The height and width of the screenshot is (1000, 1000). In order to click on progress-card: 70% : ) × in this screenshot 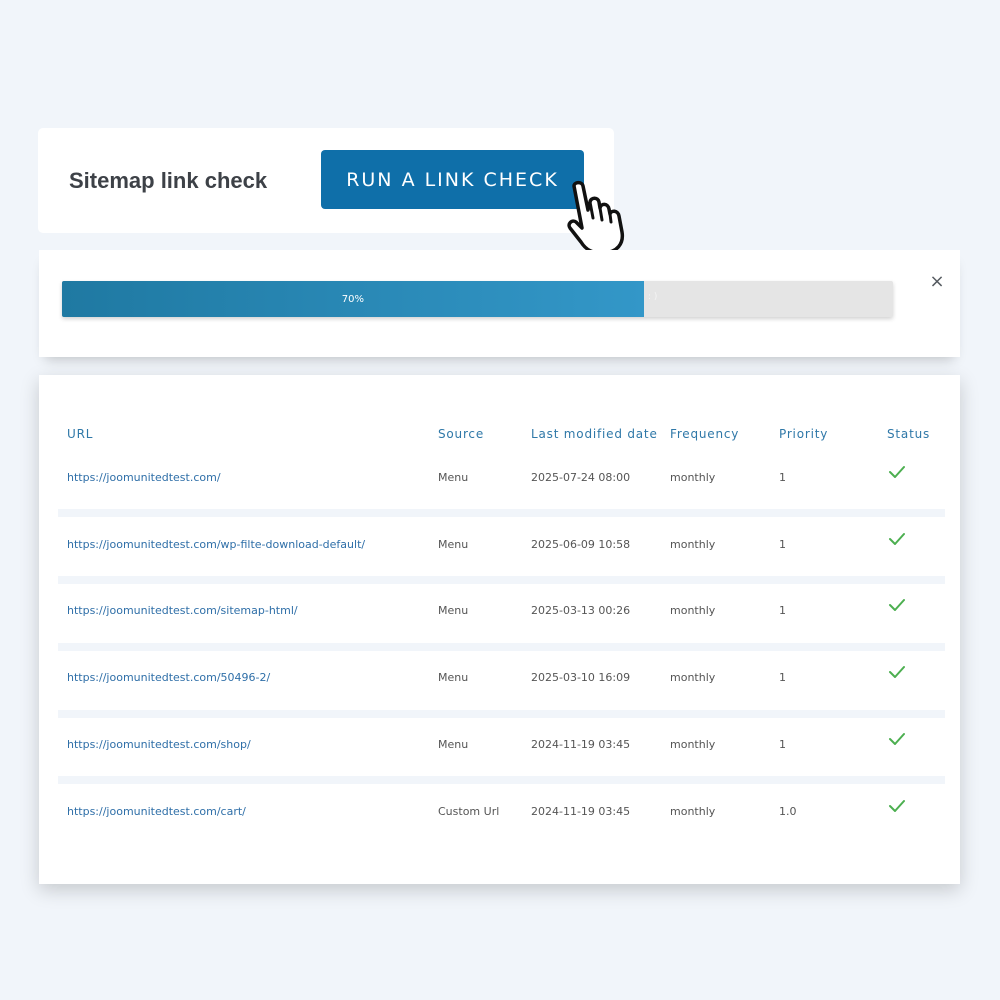, I will do `click(499, 303)`.